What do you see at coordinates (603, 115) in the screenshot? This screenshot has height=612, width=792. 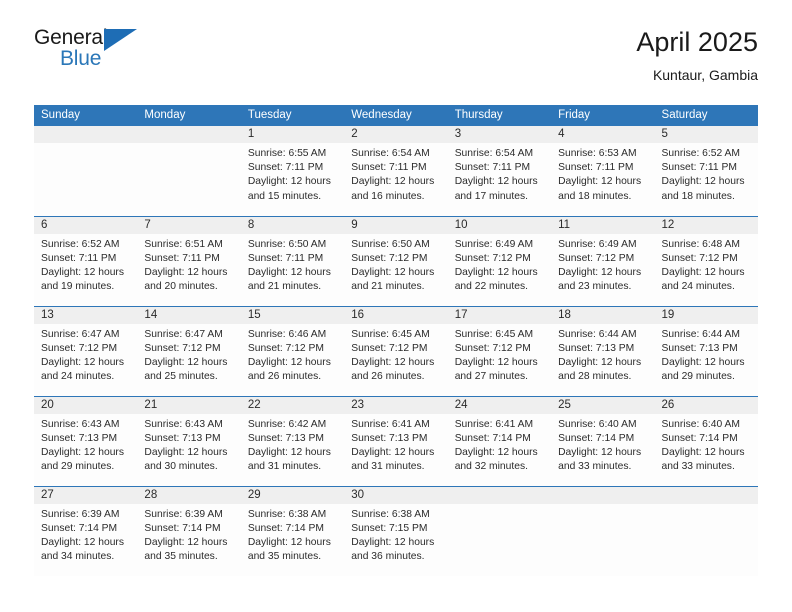 I see `weekday-header-friday: Friday` at bounding box center [603, 115].